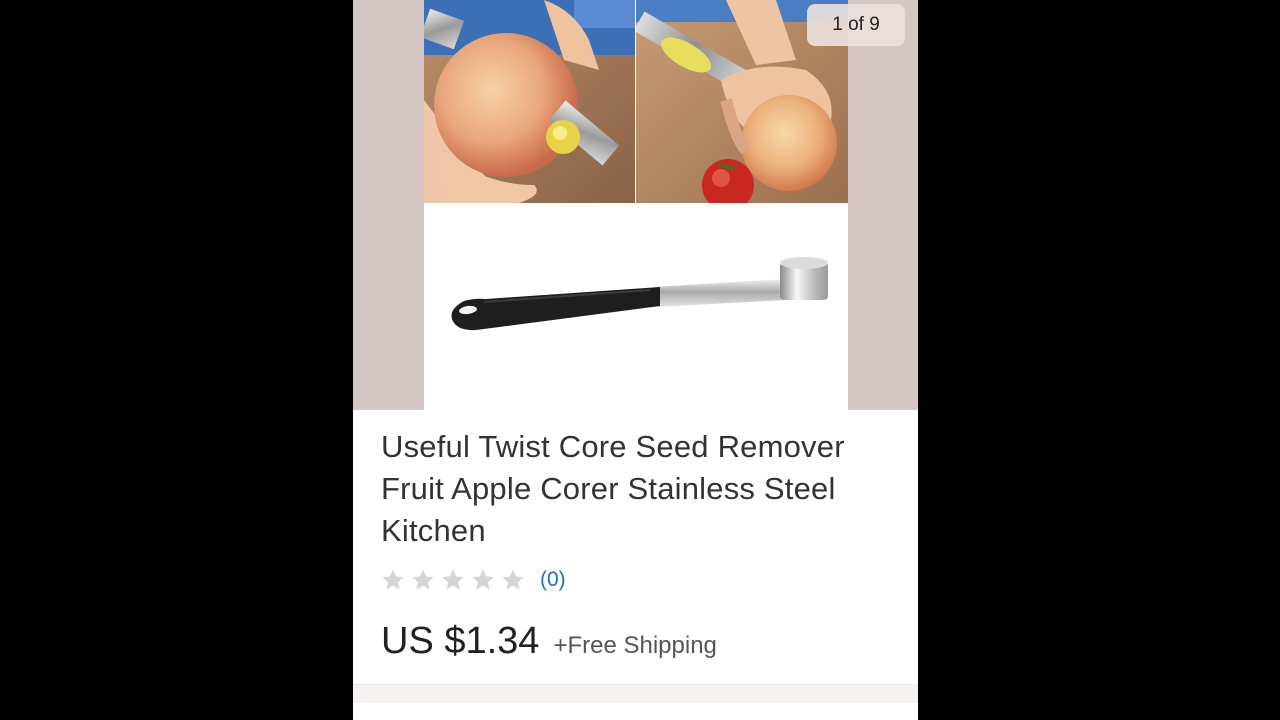  What do you see at coordinates (635, 693) in the screenshot?
I see `section-divider` at bounding box center [635, 693].